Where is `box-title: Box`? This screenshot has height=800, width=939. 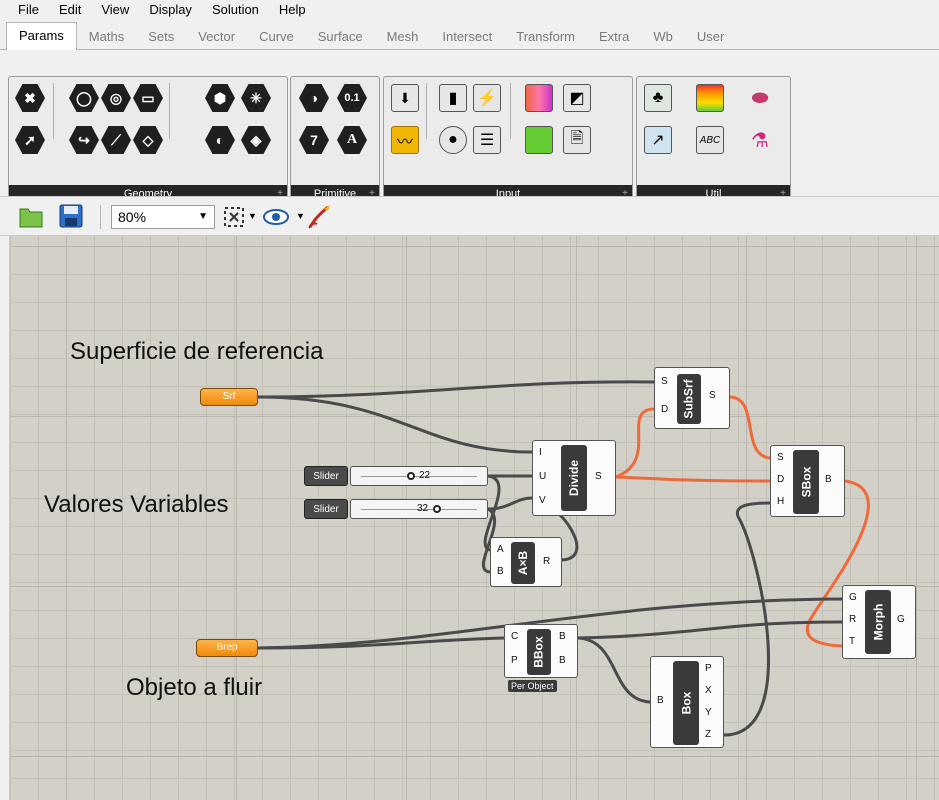 box-title: Box is located at coordinates (685, 703).